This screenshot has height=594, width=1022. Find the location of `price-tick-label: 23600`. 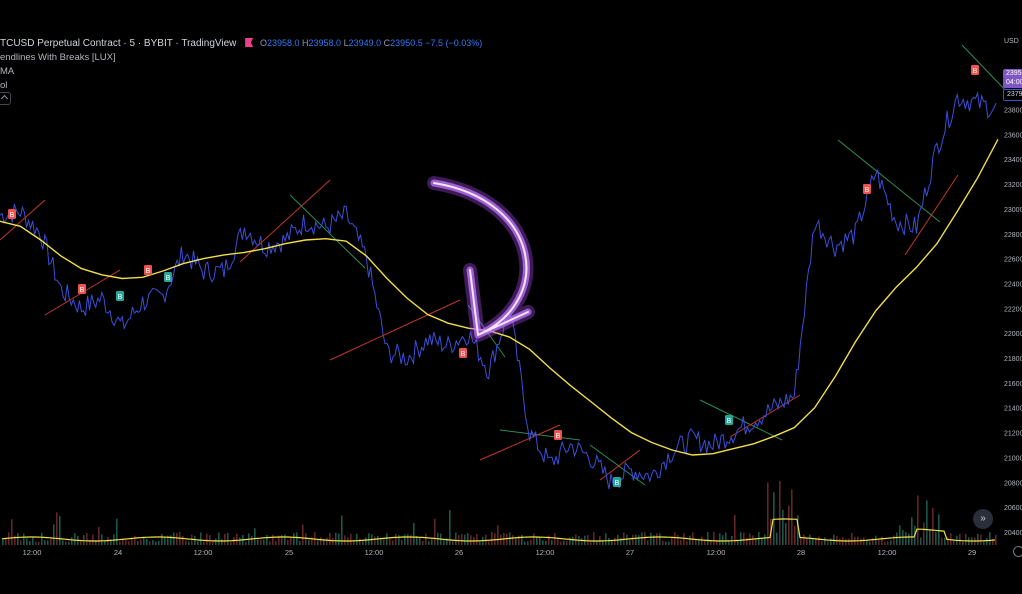

price-tick-label: 23600 is located at coordinates (1013, 135).